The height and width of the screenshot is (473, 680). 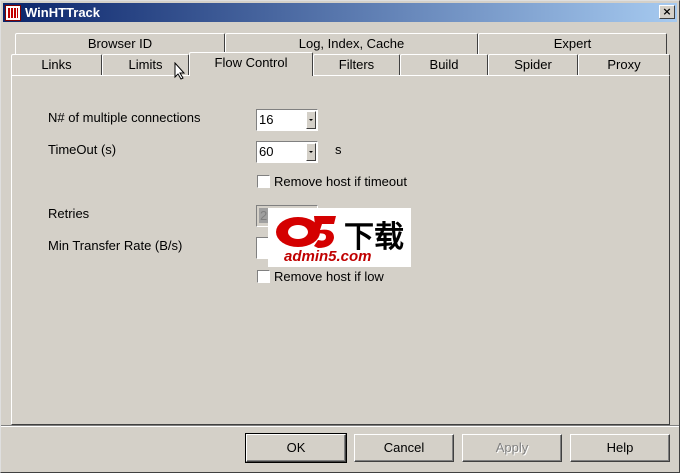 I want to click on tab-label: Expert, so click(x=572, y=43).